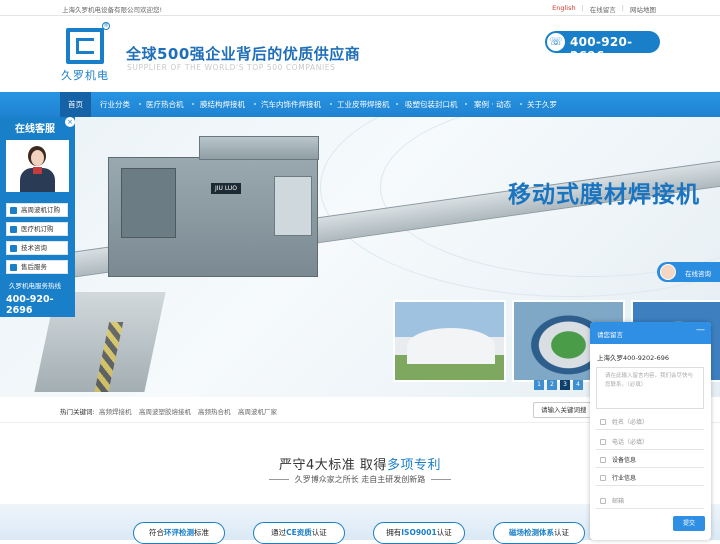 Image resolution: width=720 pixels, height=544 pixels. Describe the element at coordinates (291, 104) in the screenshot. I see `nav-item-auto-interior: 汽车内饰件焊接机` at that location.